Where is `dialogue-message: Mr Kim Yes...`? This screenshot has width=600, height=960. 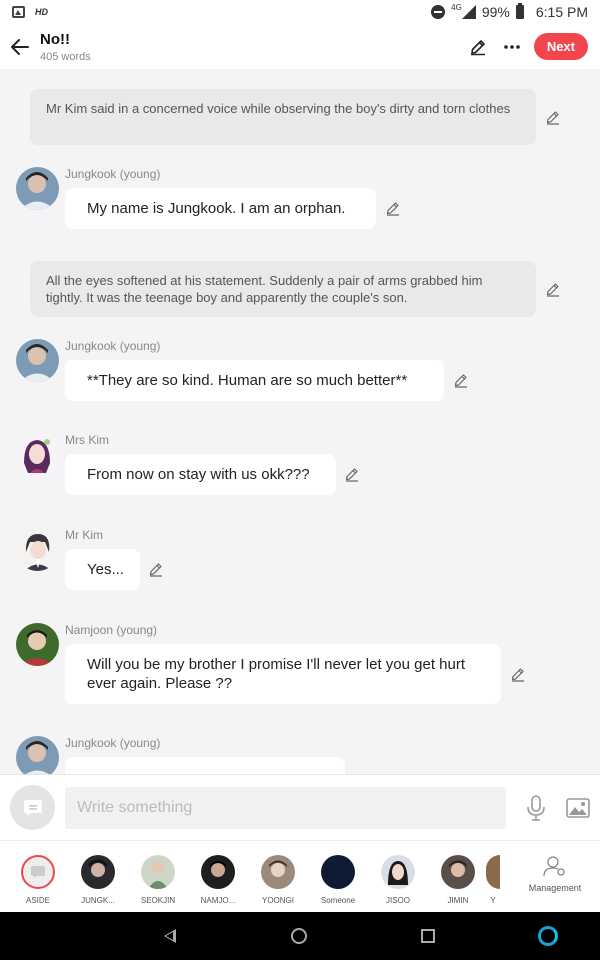
dialogue-message: Mr Kim Yes... is located at coordinates (301, 560).